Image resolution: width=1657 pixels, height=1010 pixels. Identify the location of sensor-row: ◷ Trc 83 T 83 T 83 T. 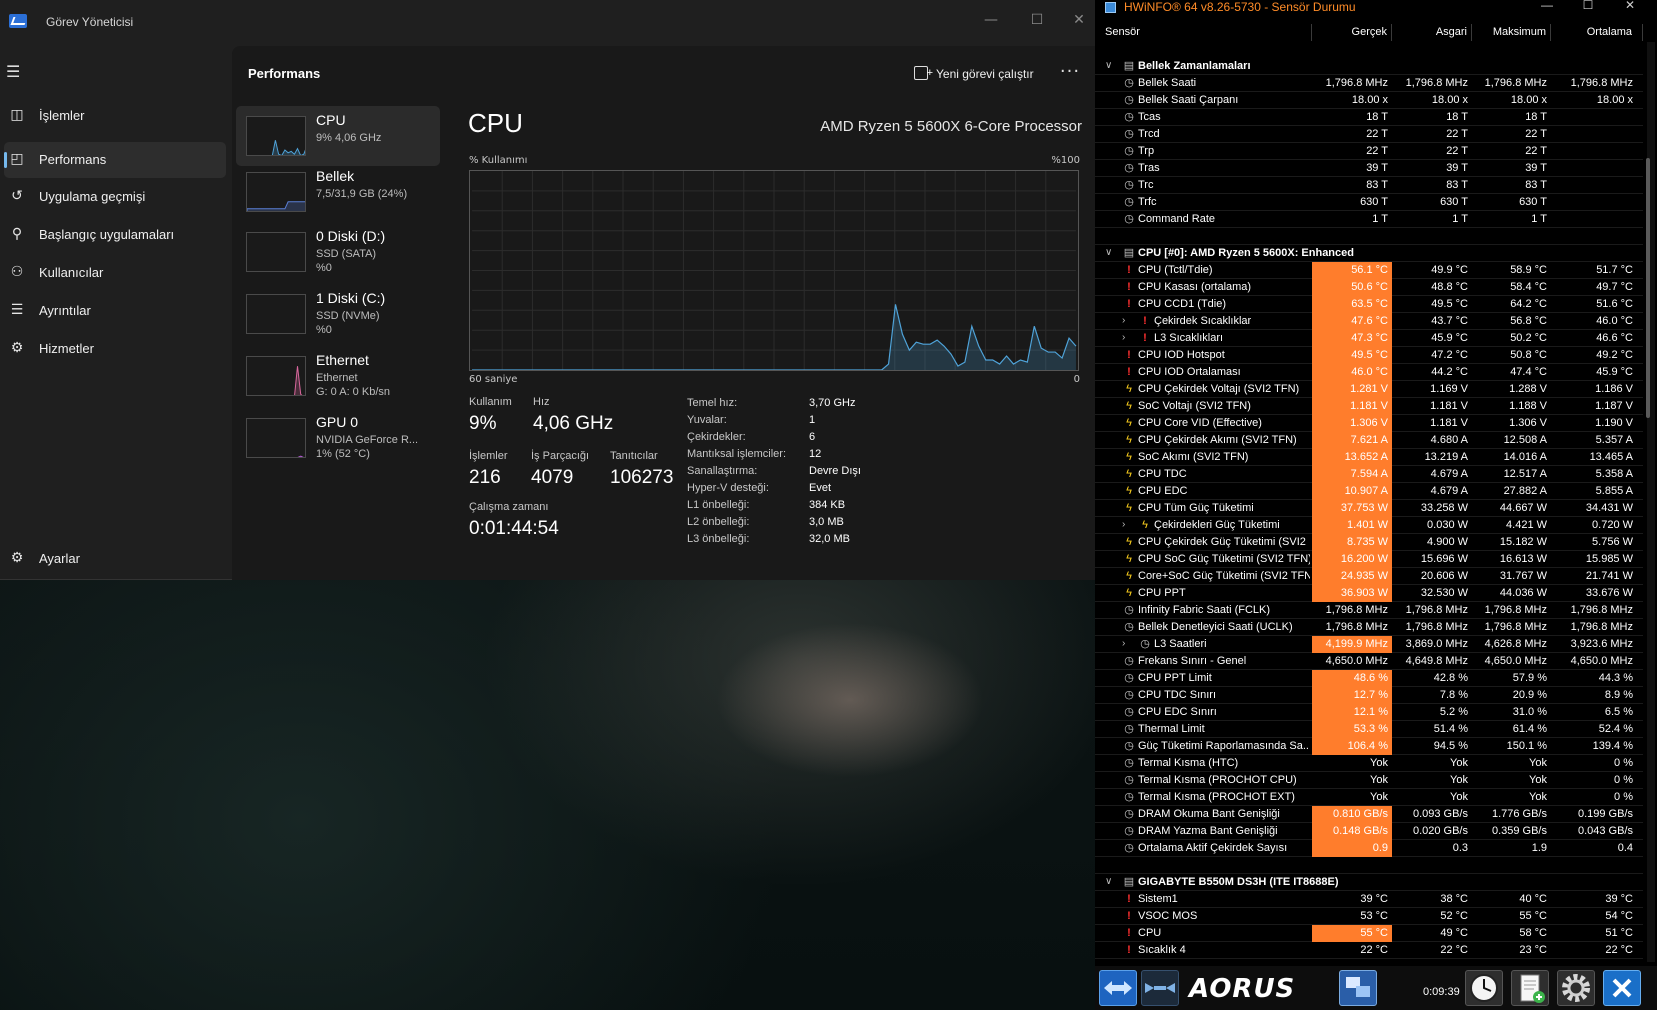
(1369, 185).